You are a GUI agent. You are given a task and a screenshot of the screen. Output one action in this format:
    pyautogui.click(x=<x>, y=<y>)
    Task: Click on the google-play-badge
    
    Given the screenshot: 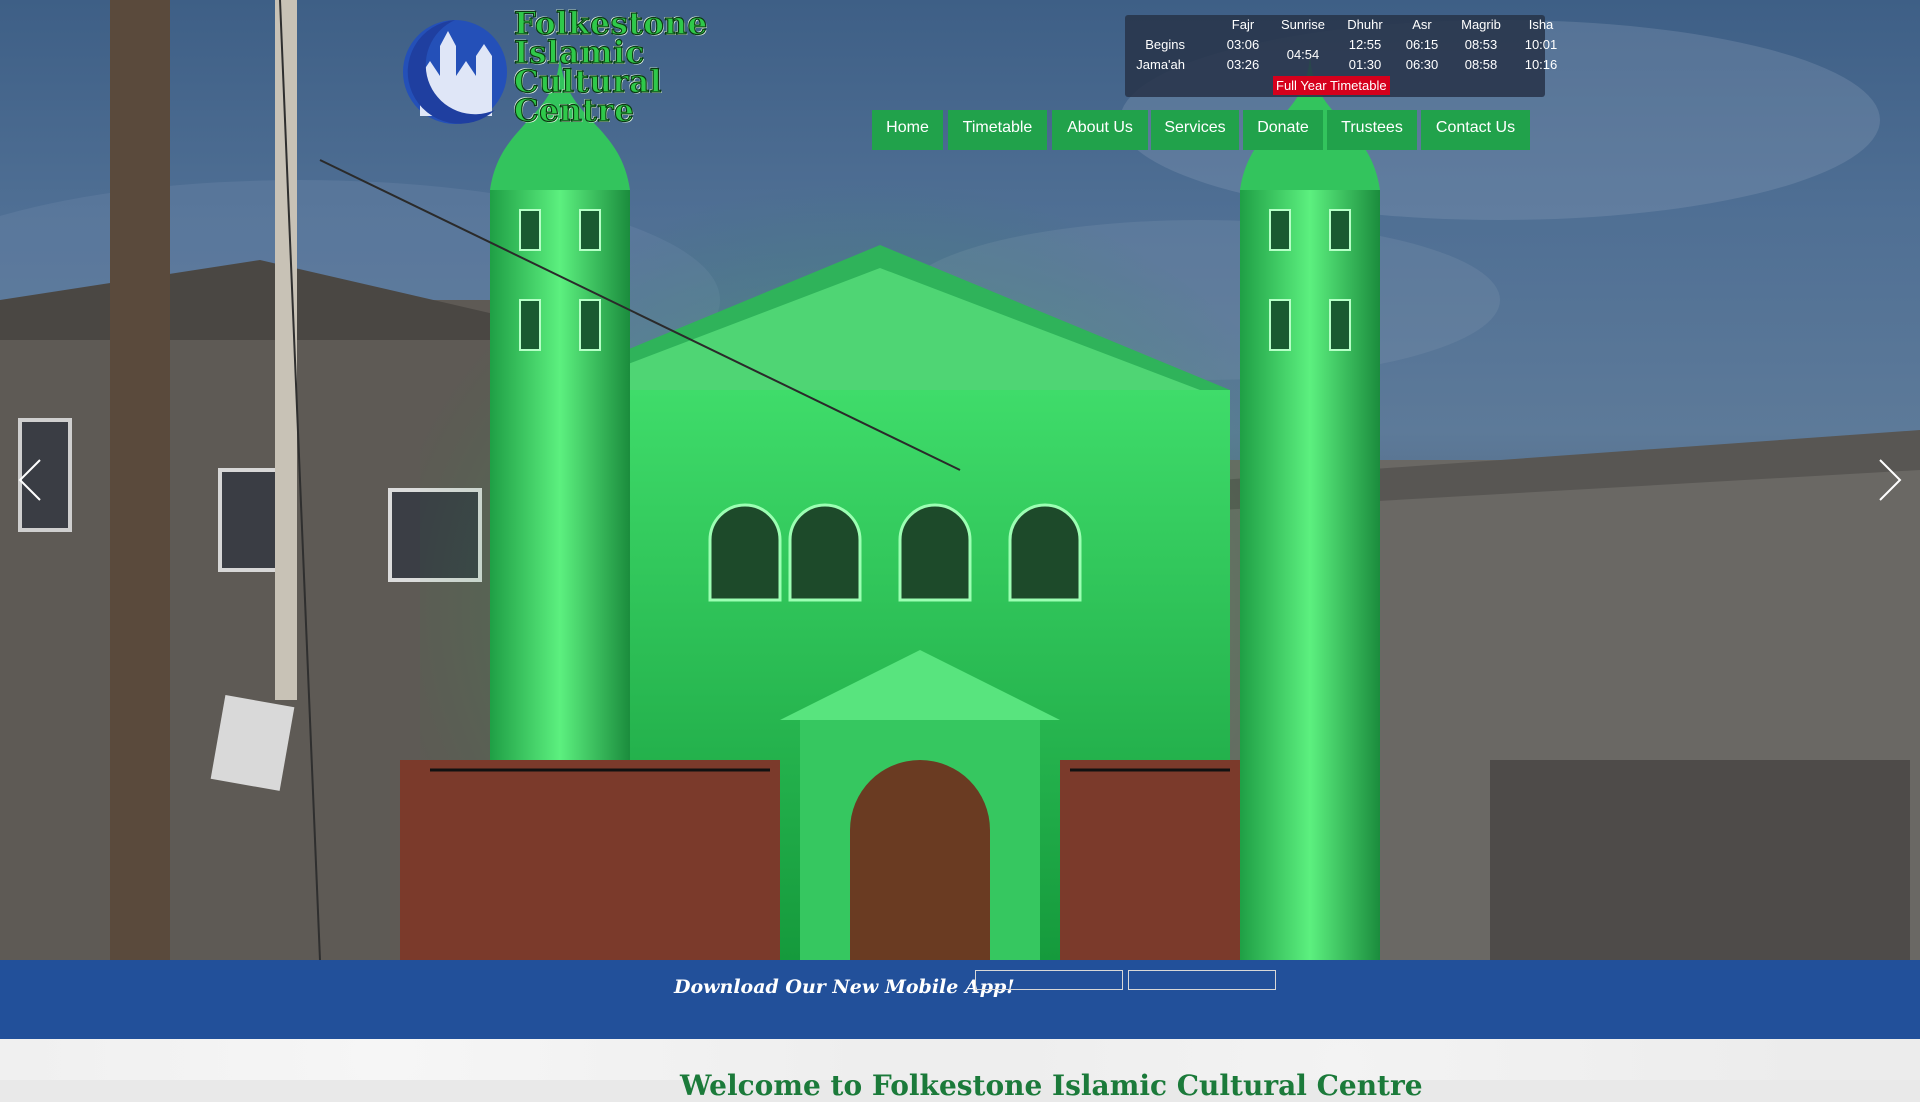 What is the action you would take?
    pyautogui.click(x=1202, y=980)
    